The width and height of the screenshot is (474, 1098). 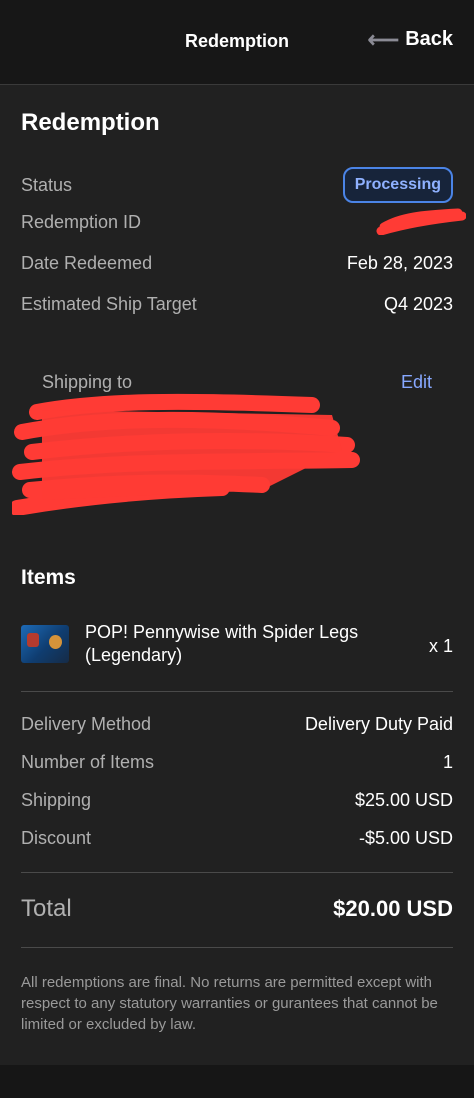 What do you see at coordinates (421, 221) in the screenshot?
I see `redaction-mark-id` at bounding box center [421, 221].